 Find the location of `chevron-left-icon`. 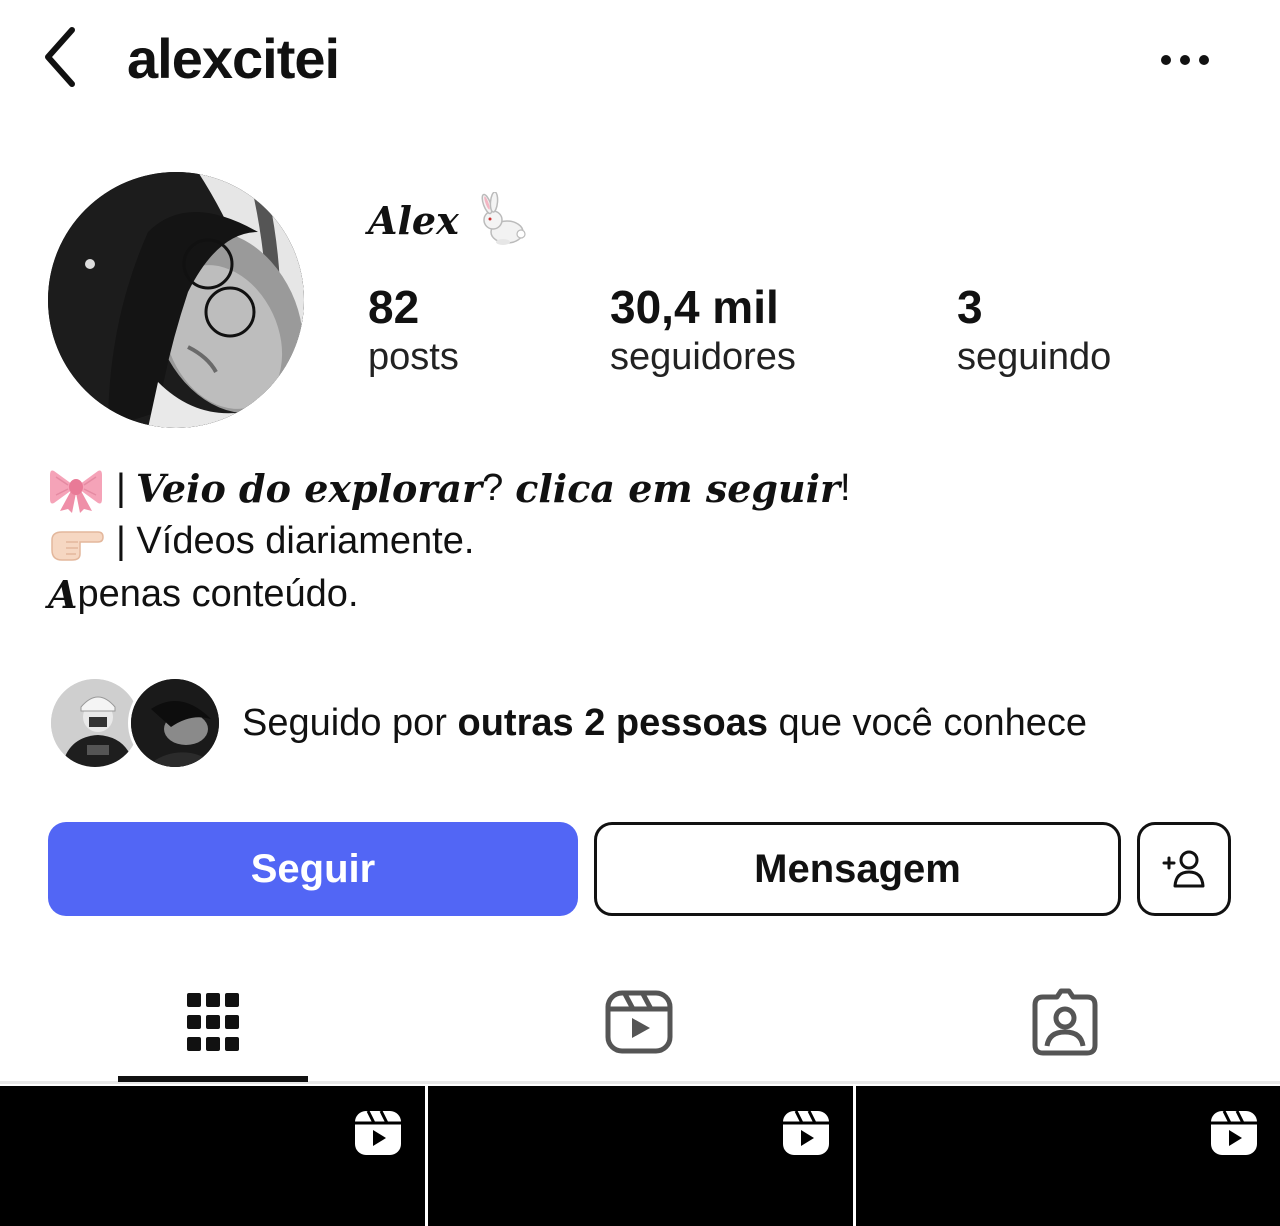

chevron-left-icon is located at coordinates (60, 57).